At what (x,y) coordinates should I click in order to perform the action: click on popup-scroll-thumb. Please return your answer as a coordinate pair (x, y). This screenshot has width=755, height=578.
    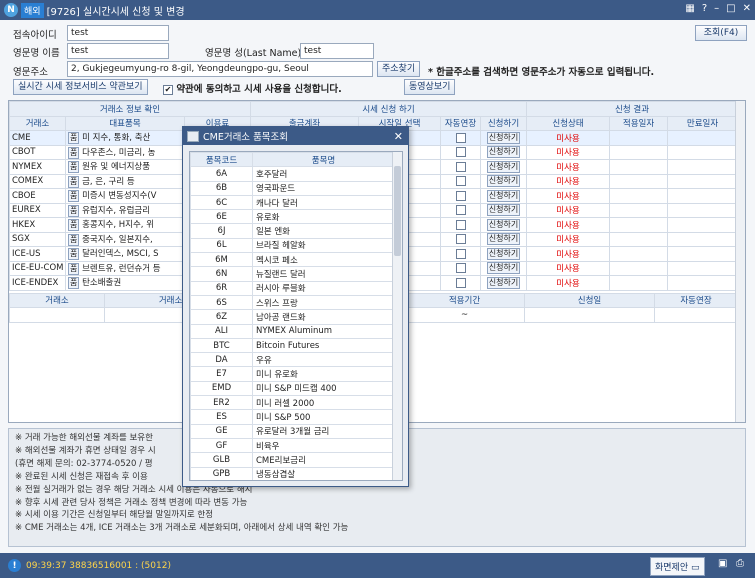
    Looking at the image, I should click on (397, 211).